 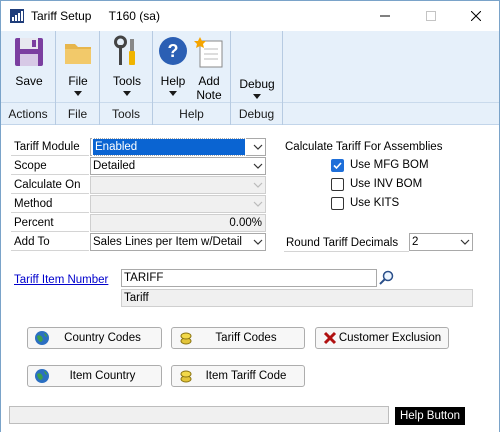 I want to click on close-icon, so click(x=476, y=16).